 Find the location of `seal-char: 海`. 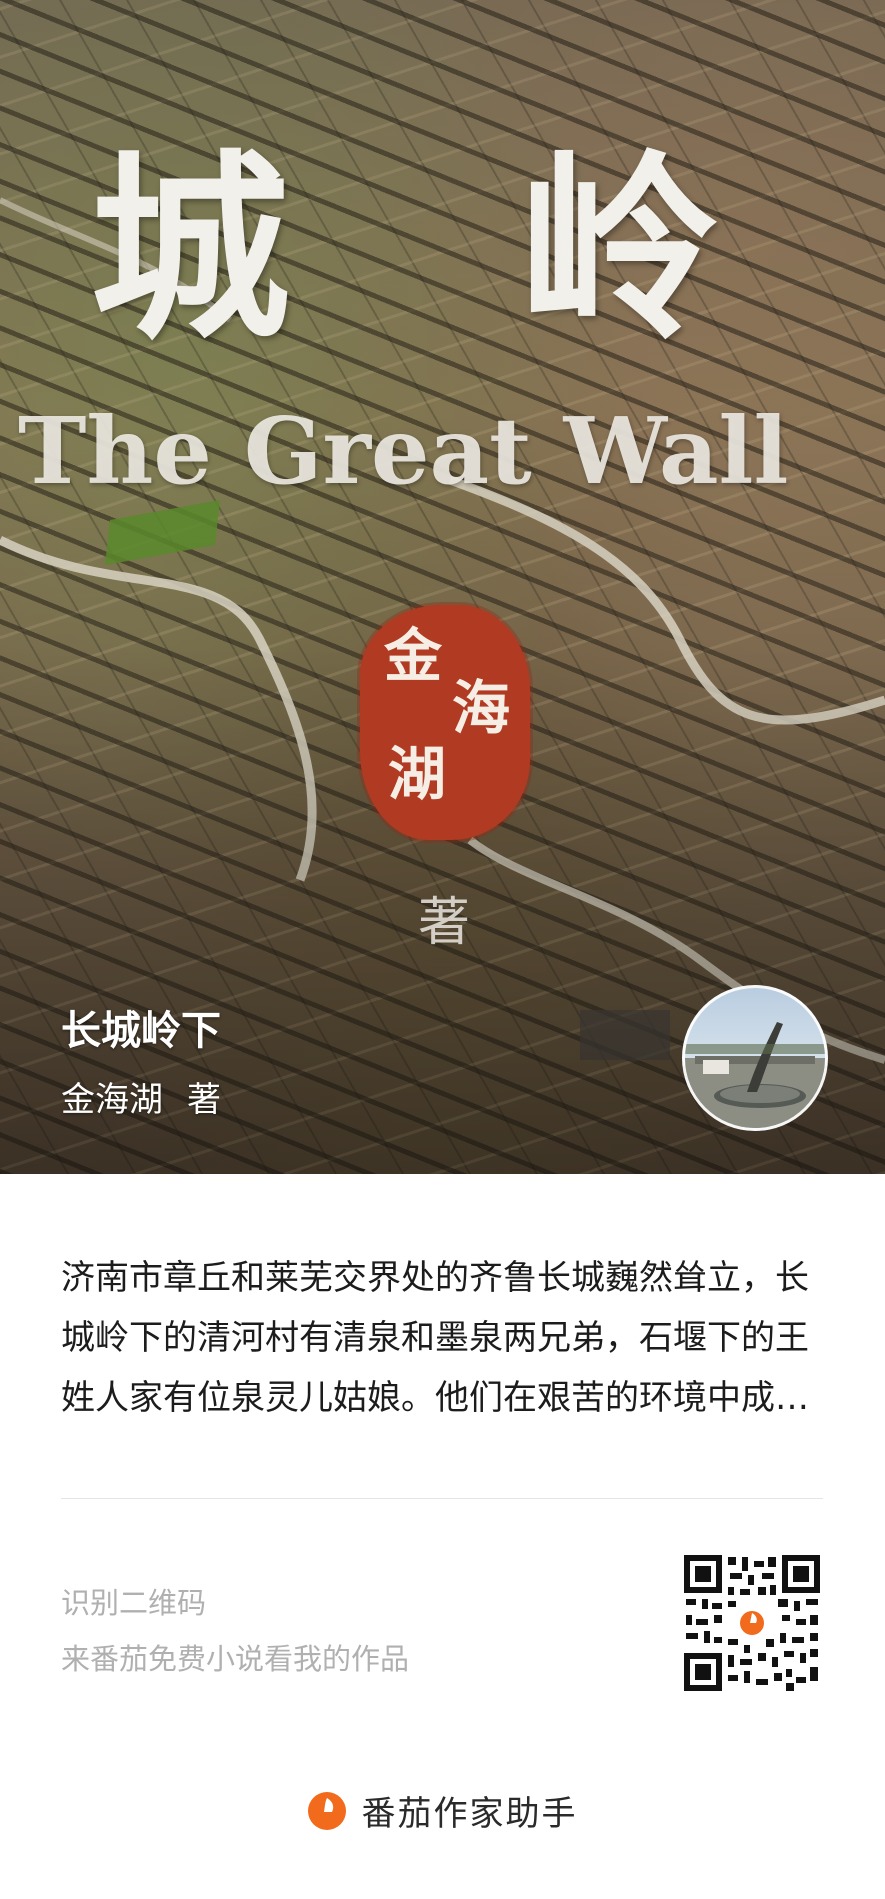

seal-char: 海 is located at coordinates (481, 708).